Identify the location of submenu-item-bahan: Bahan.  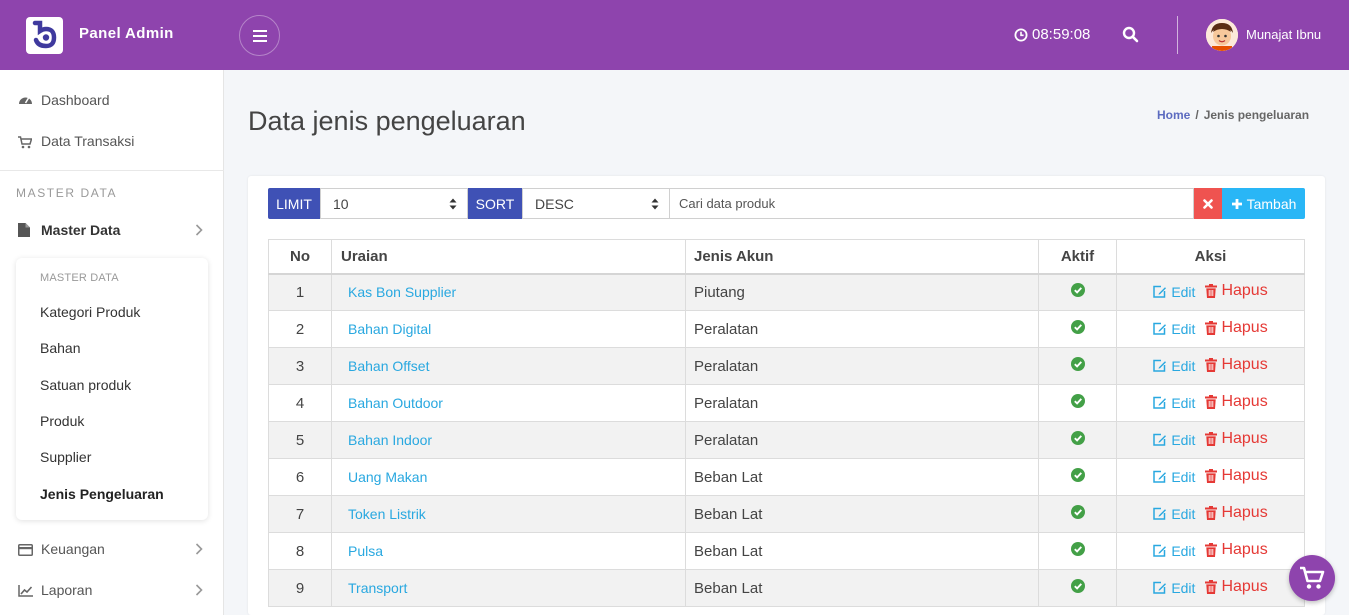
(60, 348).